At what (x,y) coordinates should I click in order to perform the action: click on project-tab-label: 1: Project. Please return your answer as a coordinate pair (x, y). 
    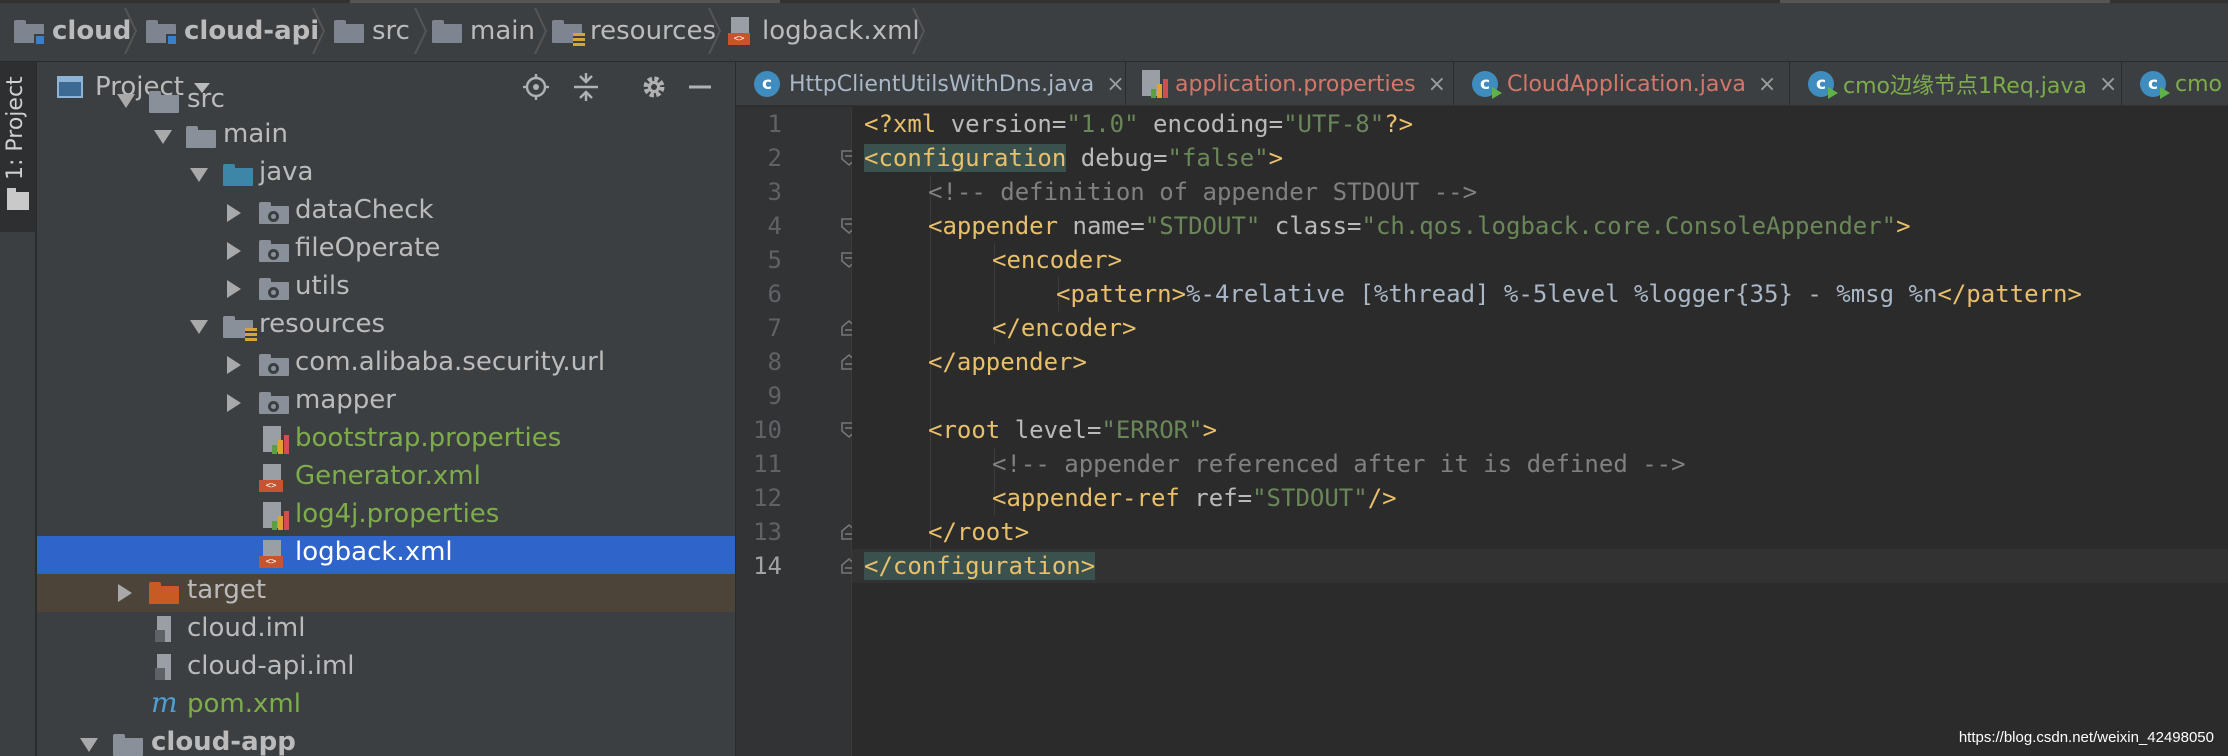
    Looking at the image, I should click on (15, 128).